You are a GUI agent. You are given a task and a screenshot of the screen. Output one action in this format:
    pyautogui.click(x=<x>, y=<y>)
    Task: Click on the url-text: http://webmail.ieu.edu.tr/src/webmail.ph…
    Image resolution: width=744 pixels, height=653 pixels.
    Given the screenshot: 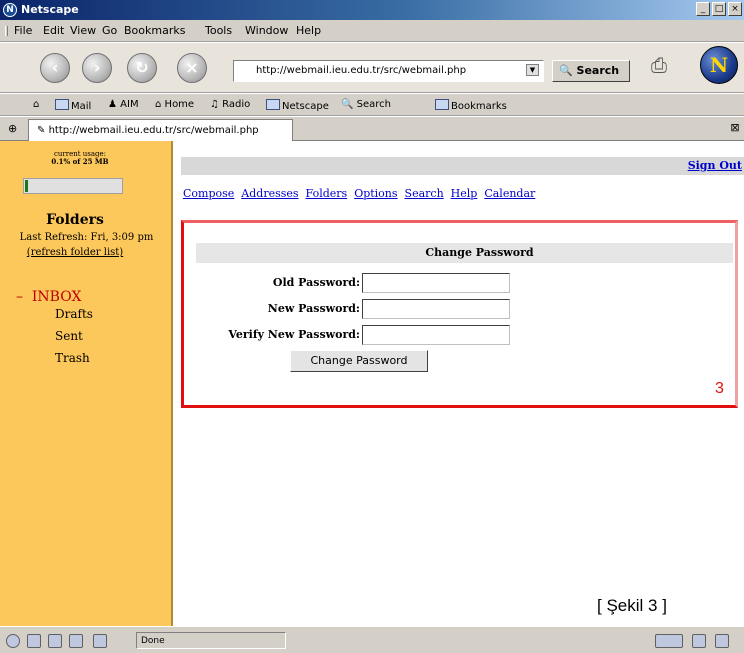 What is the action you would take?
    pyautogui.click(x=361, y=70)
    